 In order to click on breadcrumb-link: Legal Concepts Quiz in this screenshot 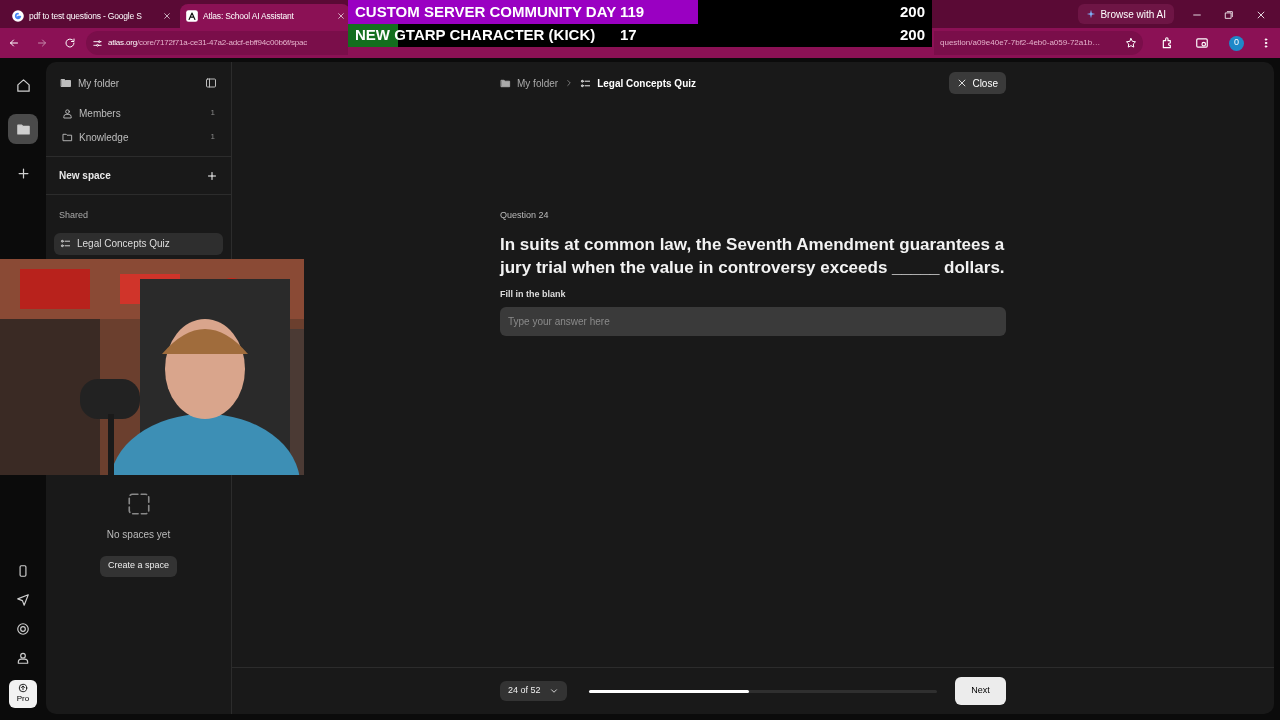, I will do `click(638, 83)`.